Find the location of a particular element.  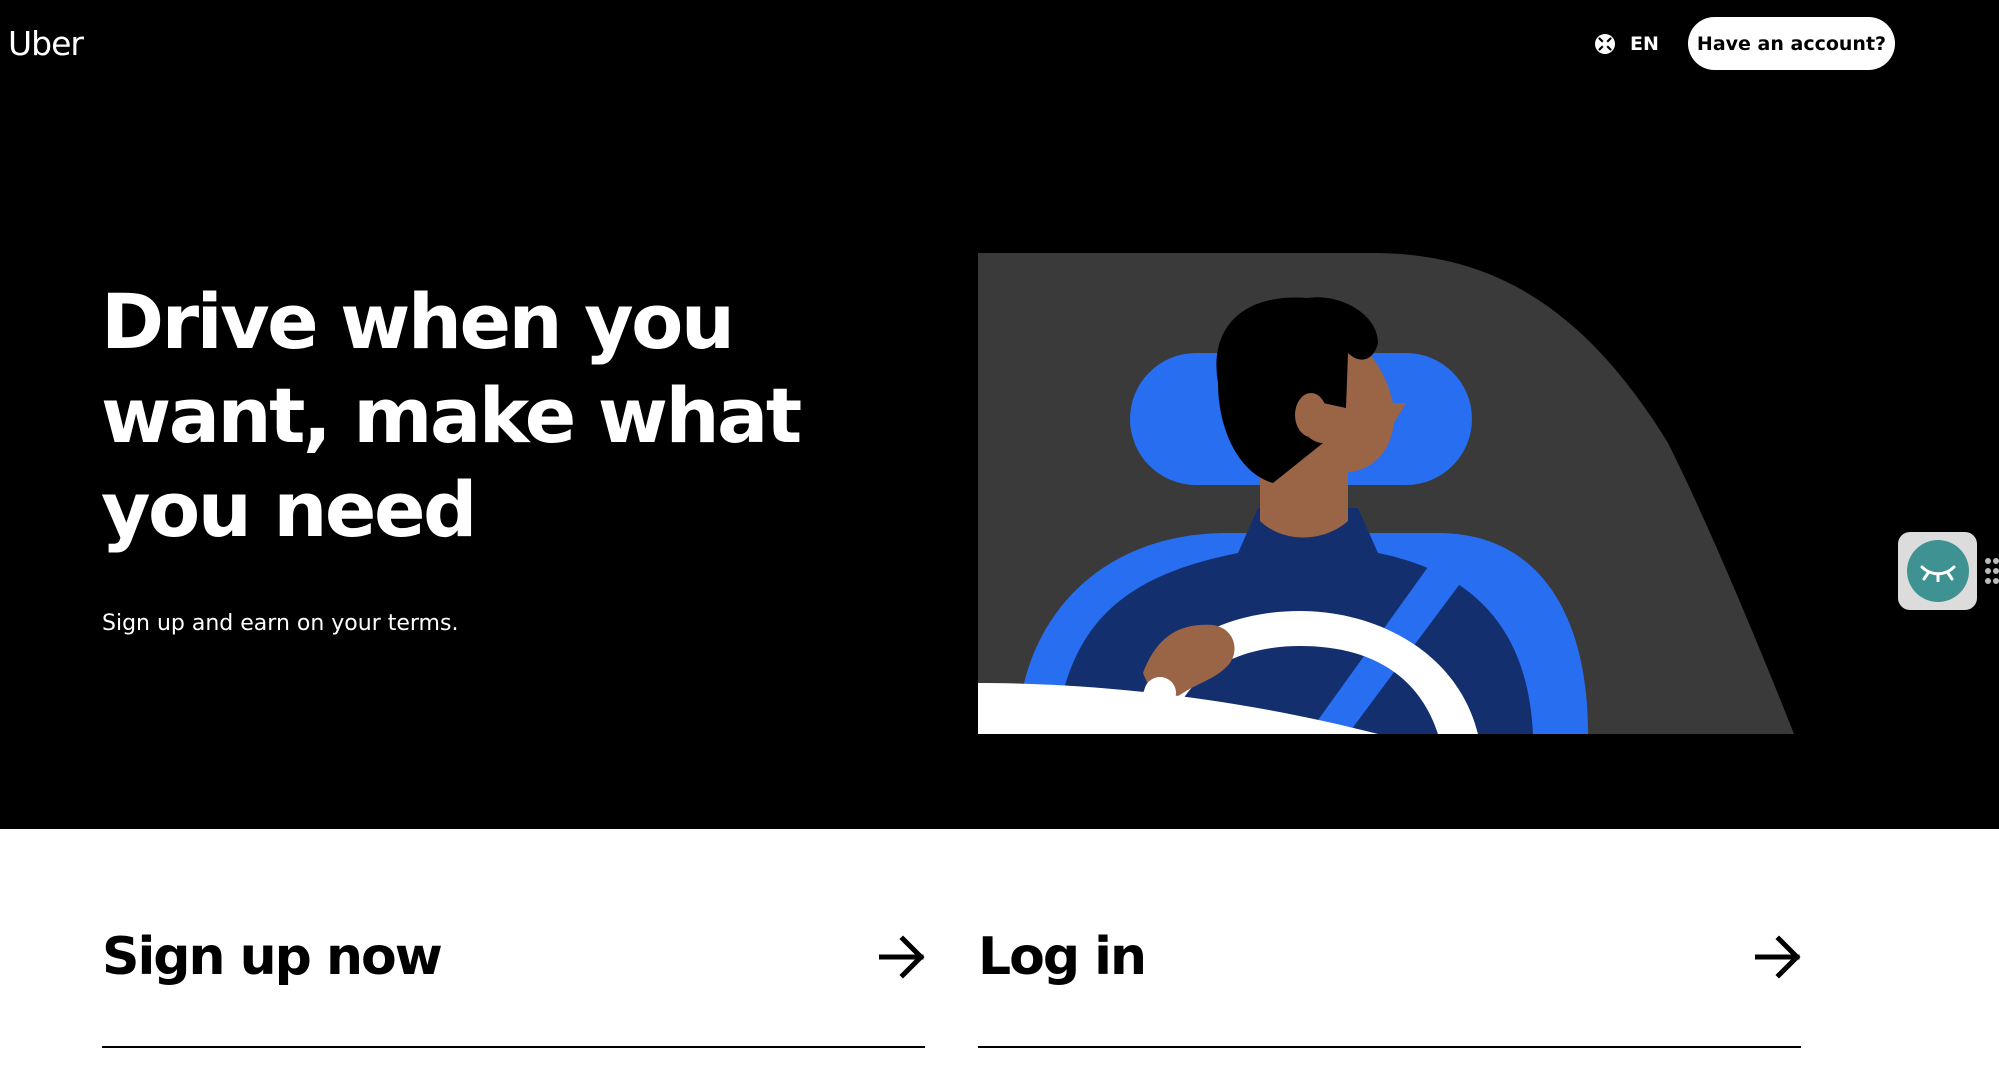

language-selector: EN is located at coordinates (1626, 44).